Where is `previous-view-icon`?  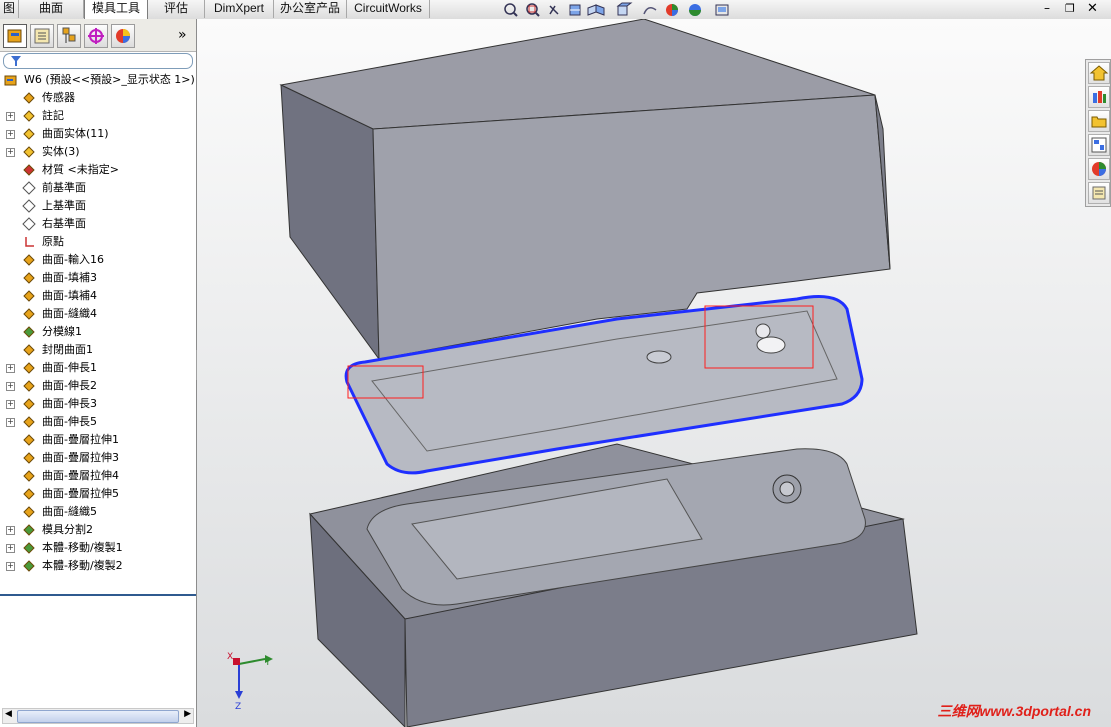 previous-view-icon is located at coordinates (554, 10).